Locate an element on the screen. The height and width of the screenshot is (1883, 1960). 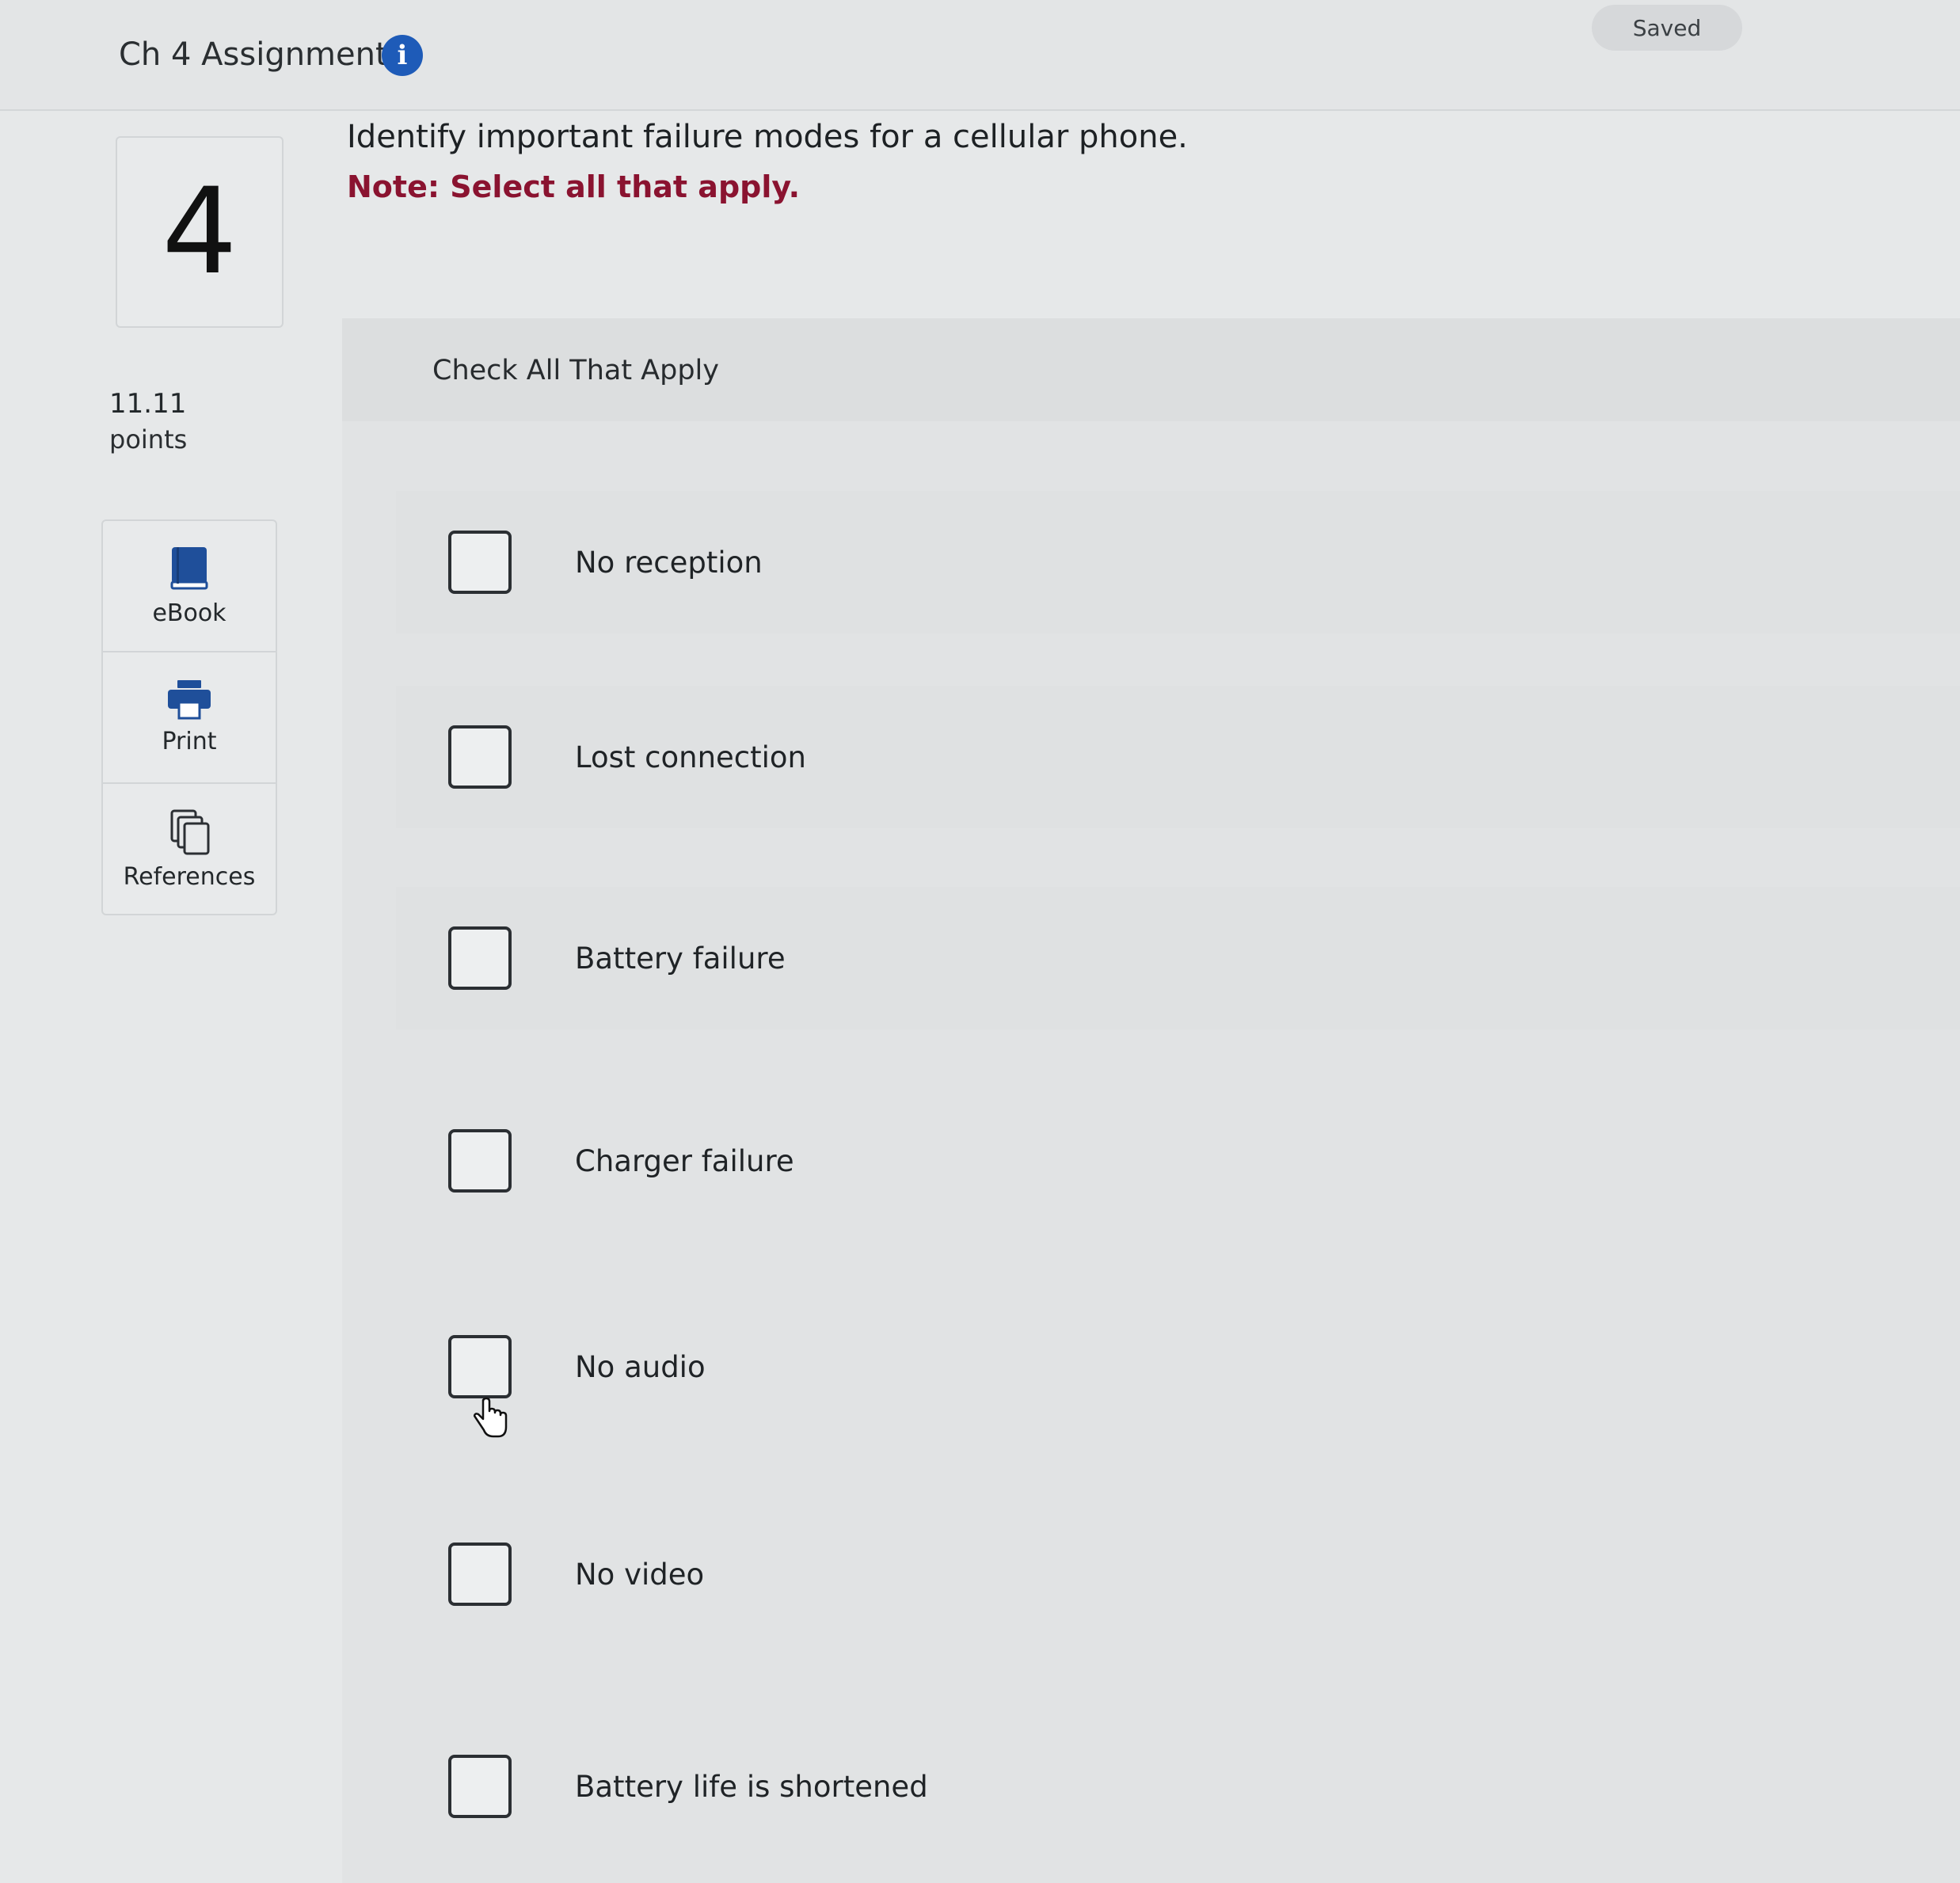
answer-option: Charger failure is located at coordinates (1178, 1161).